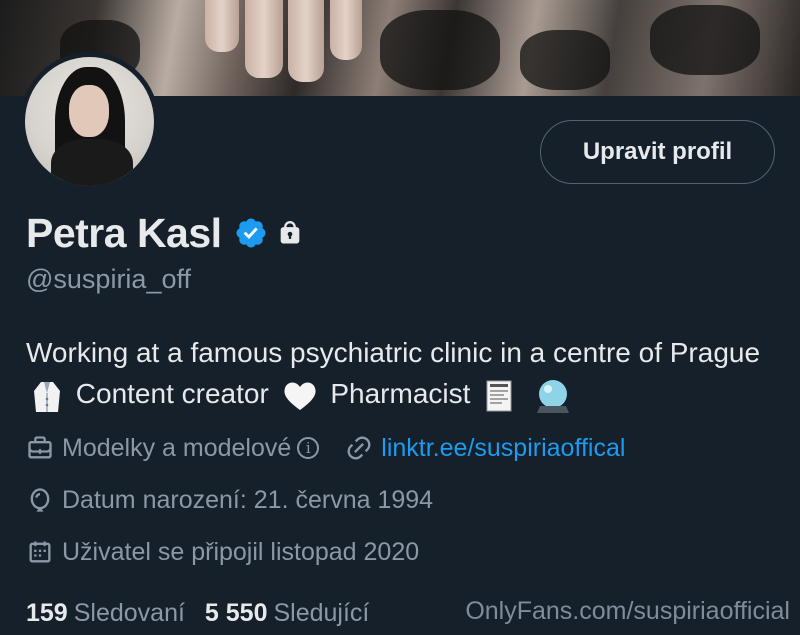 Image resolution: width=800 pixels, height=635 pixels. I want to click on birthday-row: Datum narození: 21. června 1994, so click(229, 500).